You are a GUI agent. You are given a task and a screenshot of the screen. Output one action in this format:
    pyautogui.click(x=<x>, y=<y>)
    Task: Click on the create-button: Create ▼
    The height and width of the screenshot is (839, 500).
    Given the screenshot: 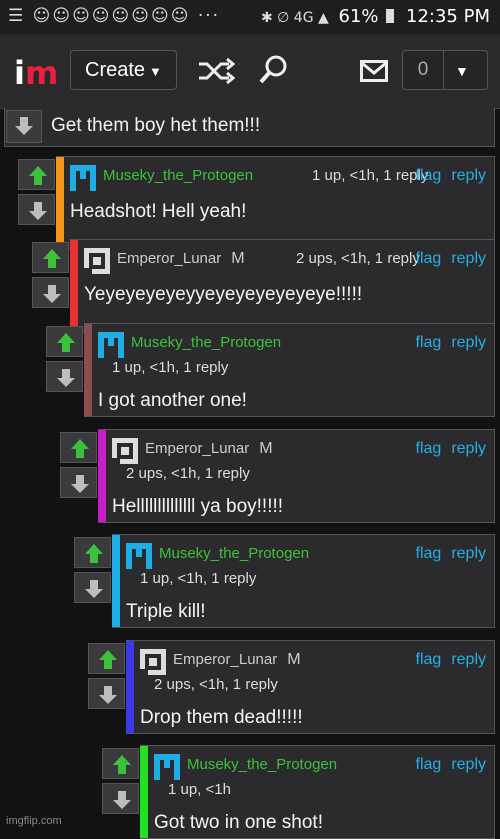 What is the action you would take?
    pyautogui.click(x=123, y=70)
    